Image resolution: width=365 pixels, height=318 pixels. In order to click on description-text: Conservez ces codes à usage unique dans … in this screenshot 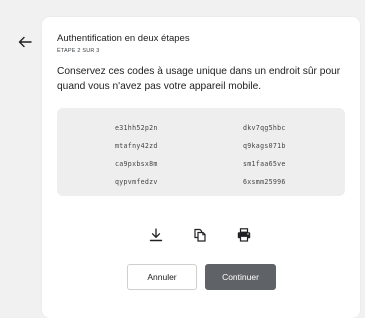, I will do `click(199, 79)`.